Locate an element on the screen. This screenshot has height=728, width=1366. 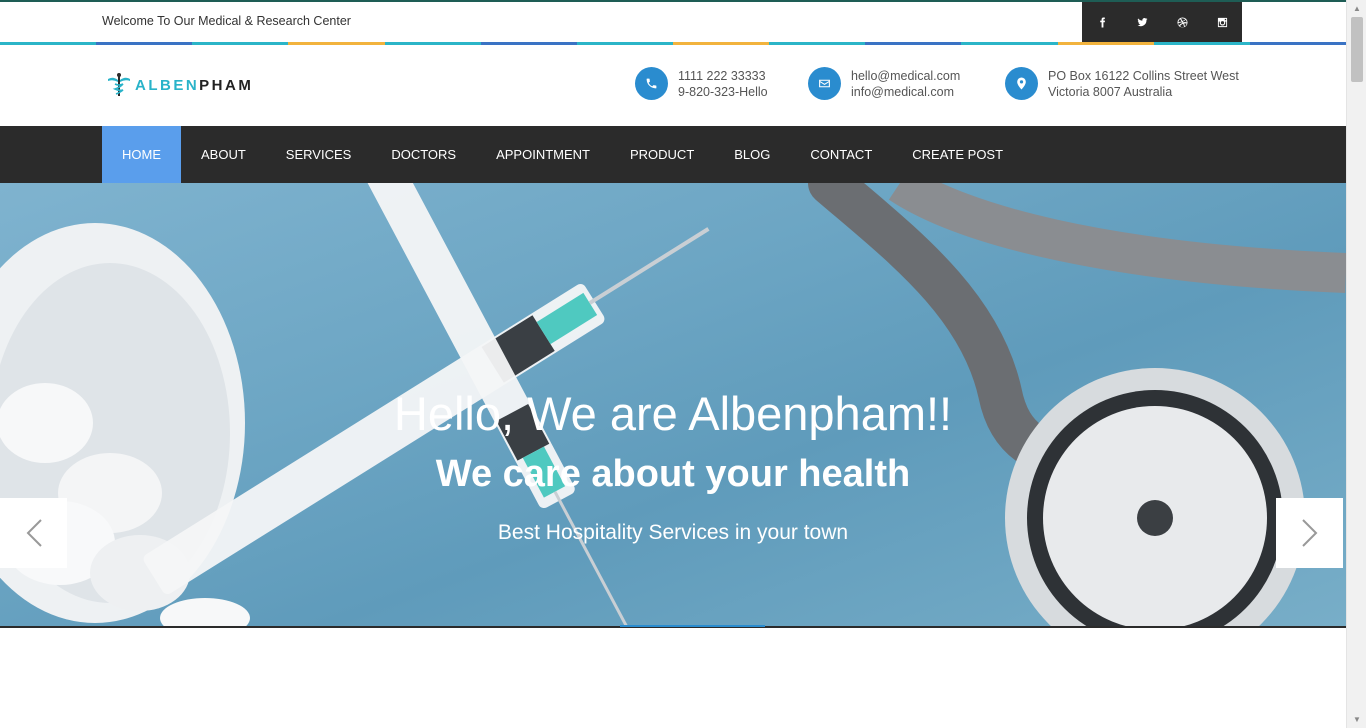
chevron-right-icon is located at coordinates (1309, 533).